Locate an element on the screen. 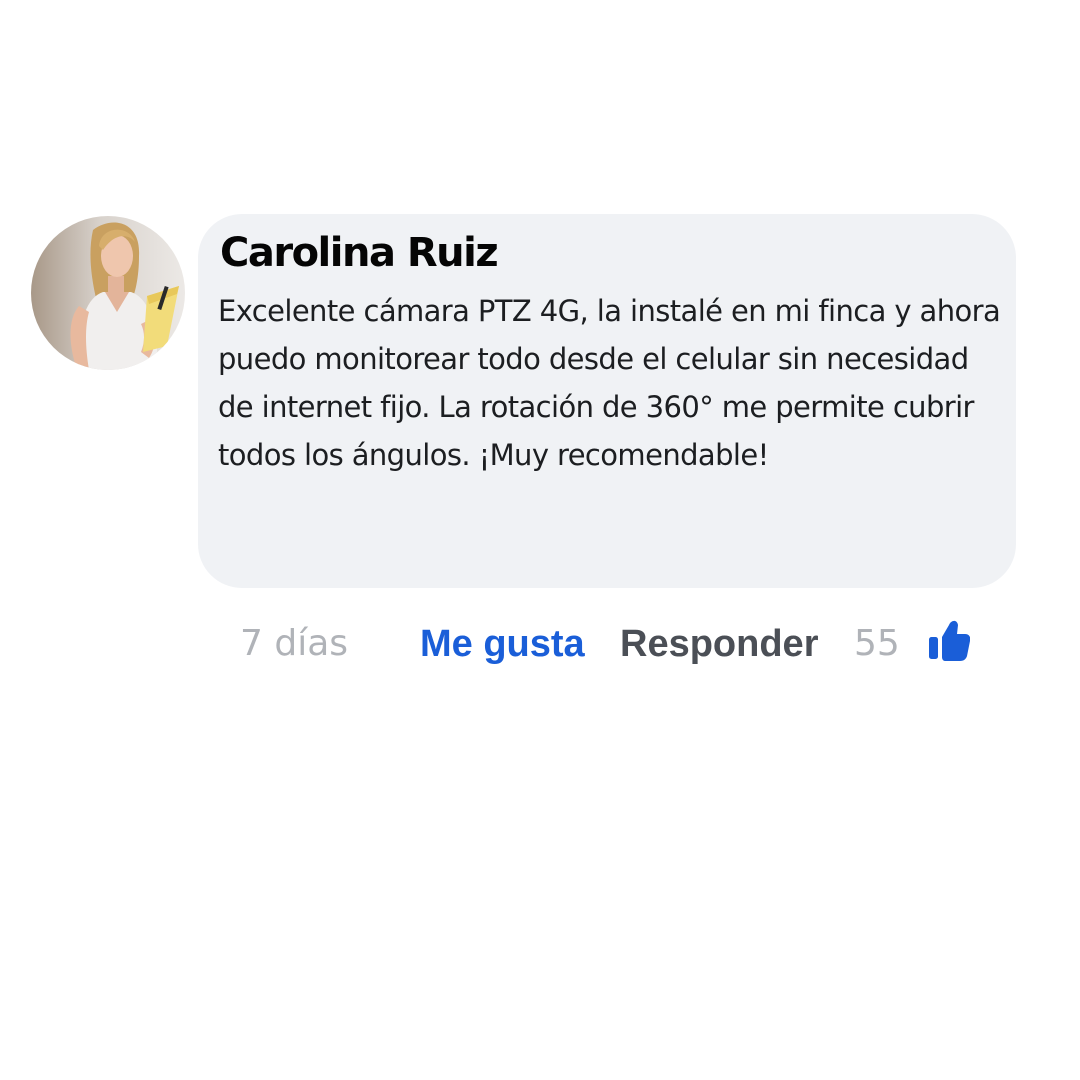  like-button: Me gusta is located at coordinates (502, 644).